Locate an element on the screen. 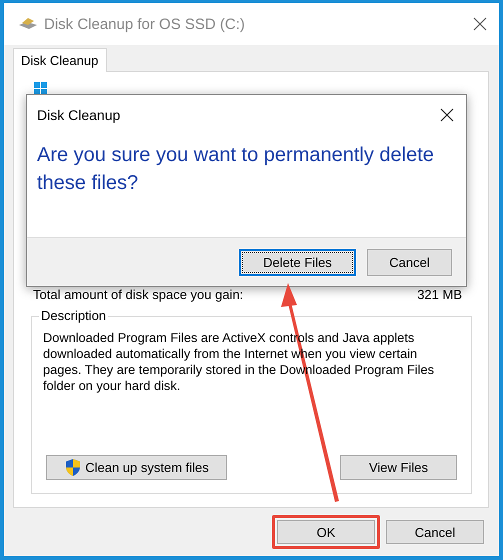  group-legend: Description is located at coordinates (73, 315).